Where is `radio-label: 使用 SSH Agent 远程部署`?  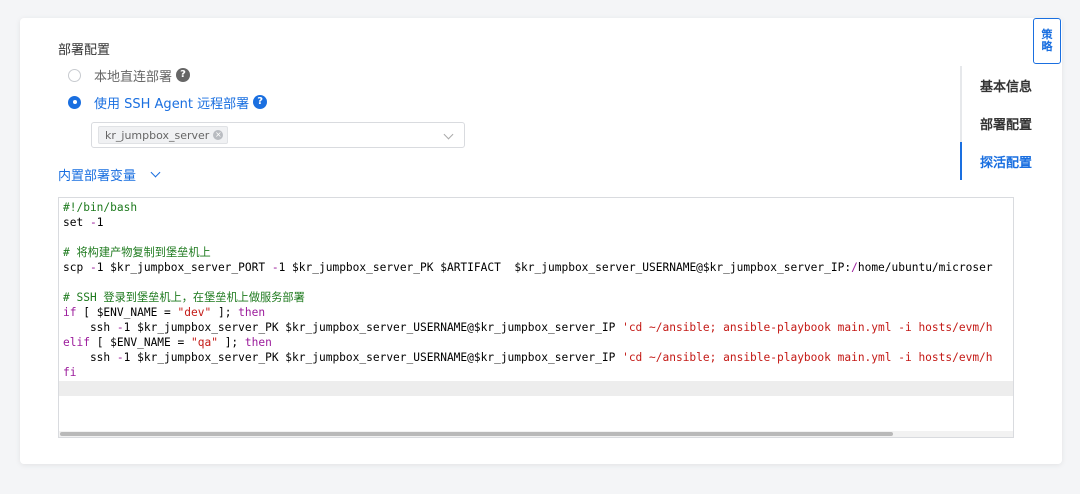
radio-label: 使用 SSH Agent 远程部署 is located at coordinates (172, 104).